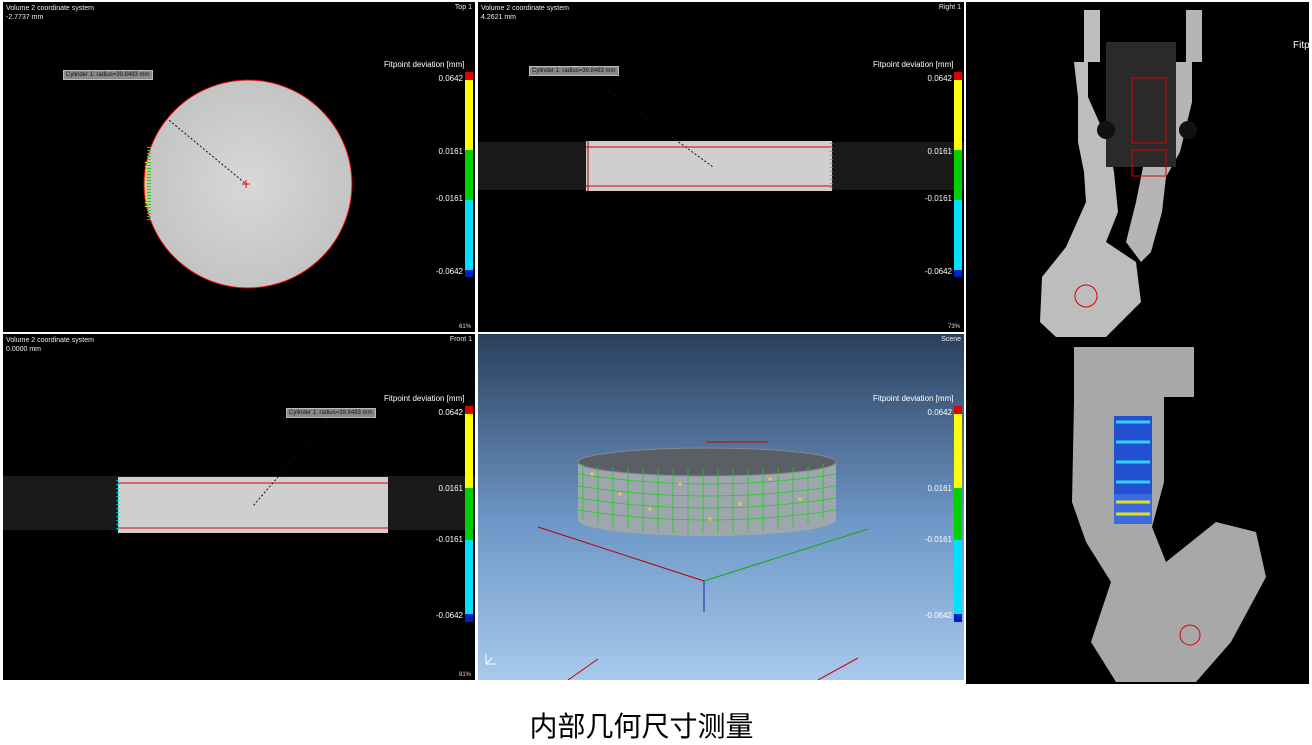 The width and height of the screenshot is (1312, 745). Describe the element at coordinates (707, 491) in the screenshot. I see `cylinder-3d` at that location.